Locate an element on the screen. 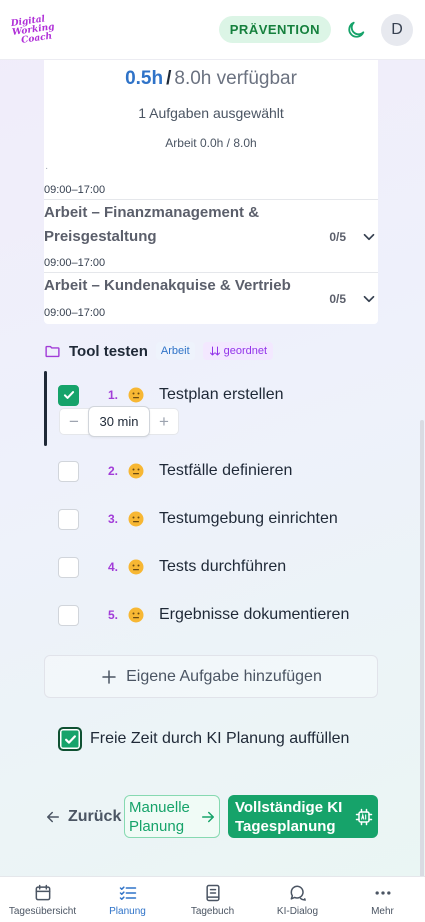  ki-line-2: Tagesplanung is located at coordinates (285, 826).